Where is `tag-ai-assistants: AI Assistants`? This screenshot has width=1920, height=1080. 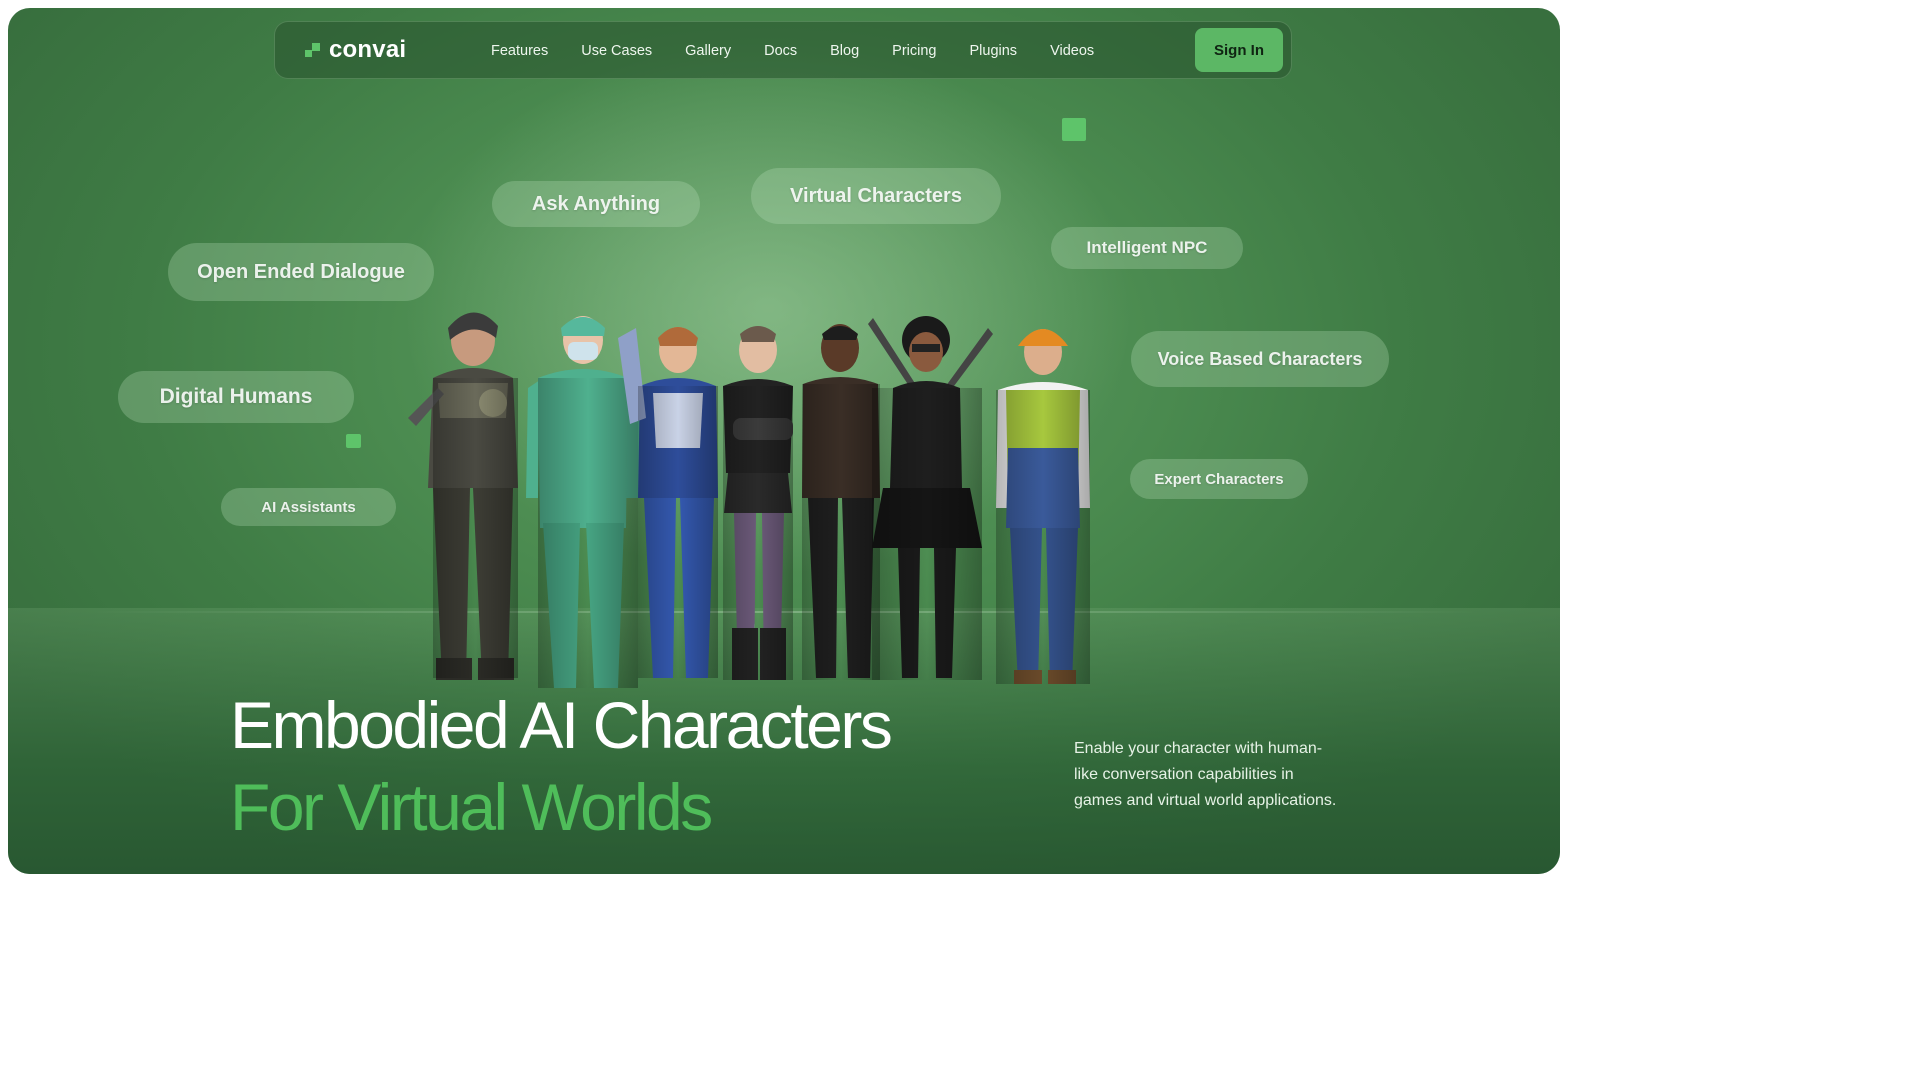
tag-ai-assistants: AI Assistants is located at coordinates (308, 507).